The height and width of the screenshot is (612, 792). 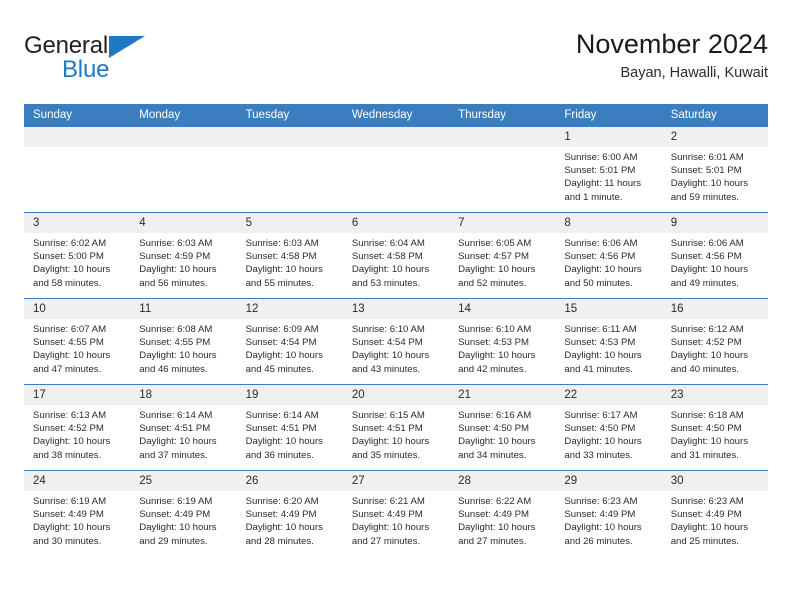 I want to click on daylight-duration-line2: and 55 minutes., so click(x=279, y=283).